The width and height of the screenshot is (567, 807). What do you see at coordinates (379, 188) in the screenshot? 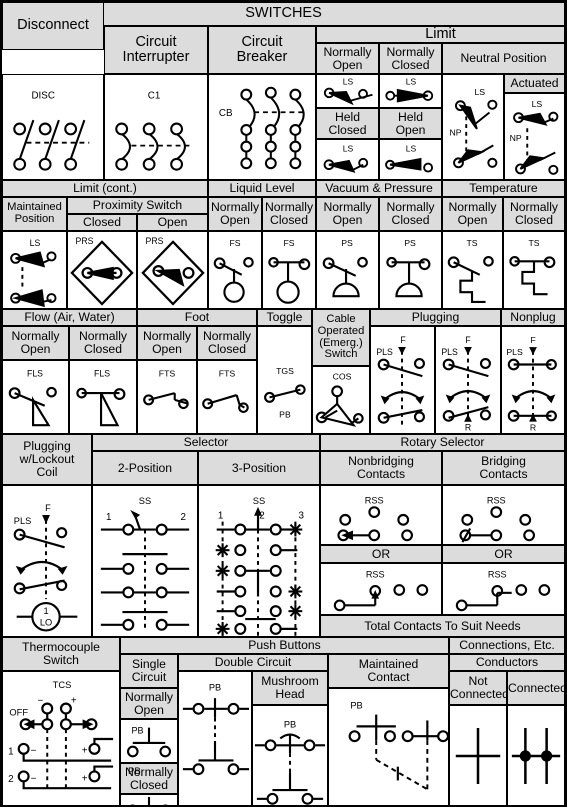
I see `header-vacuum-pressure-label: Vacuum & Pressure` at bounding box center [379, 188].